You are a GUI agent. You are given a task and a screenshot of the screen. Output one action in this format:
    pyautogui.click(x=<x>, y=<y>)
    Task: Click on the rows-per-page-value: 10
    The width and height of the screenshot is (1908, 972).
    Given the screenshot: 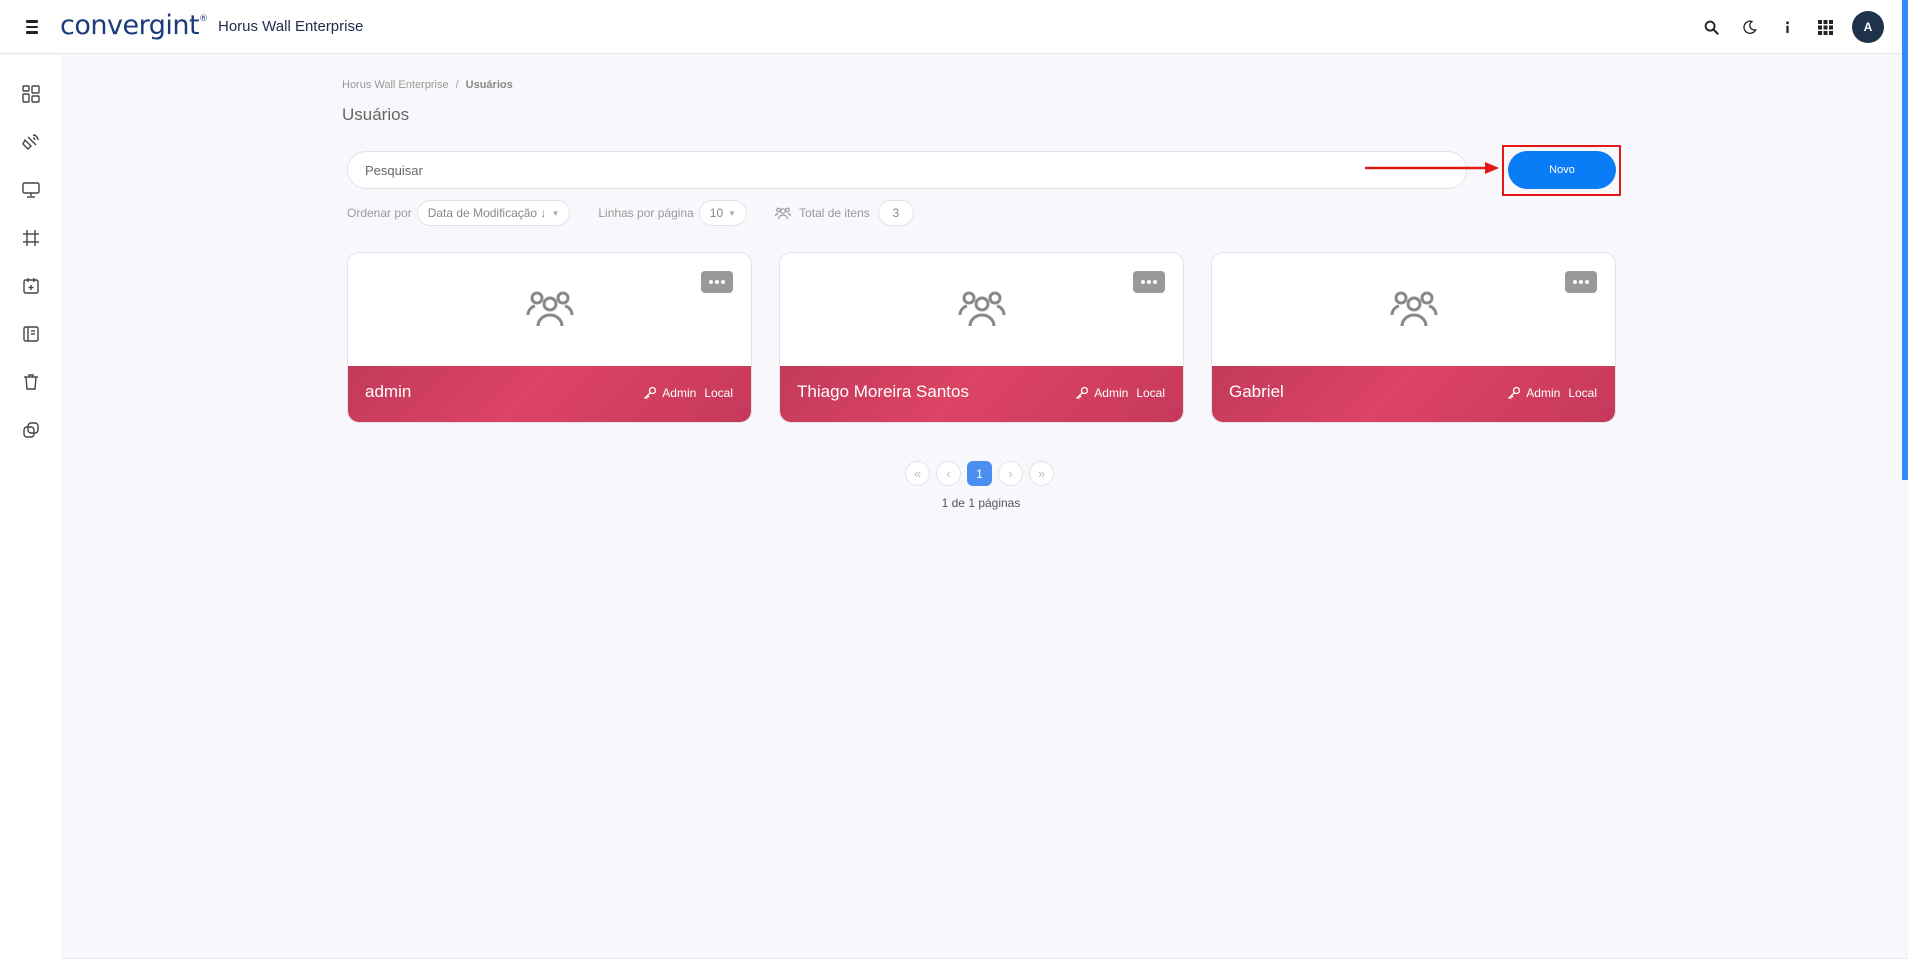 What is the action you would take?
    pyautogui.click(x=716, y=213)
    